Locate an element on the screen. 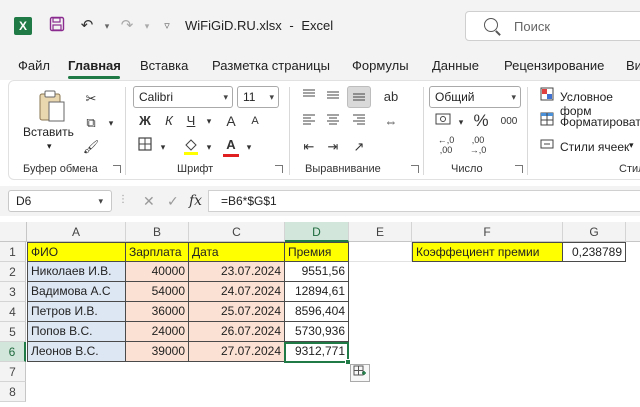 The image size is (640, 407). number-launcher-icon is located at coordinates (519, 169).